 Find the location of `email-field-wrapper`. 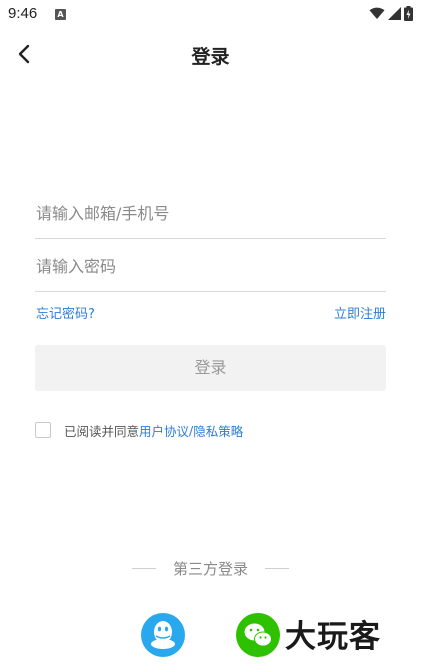

email-field-wrapper is located at coordinates (211, 214).